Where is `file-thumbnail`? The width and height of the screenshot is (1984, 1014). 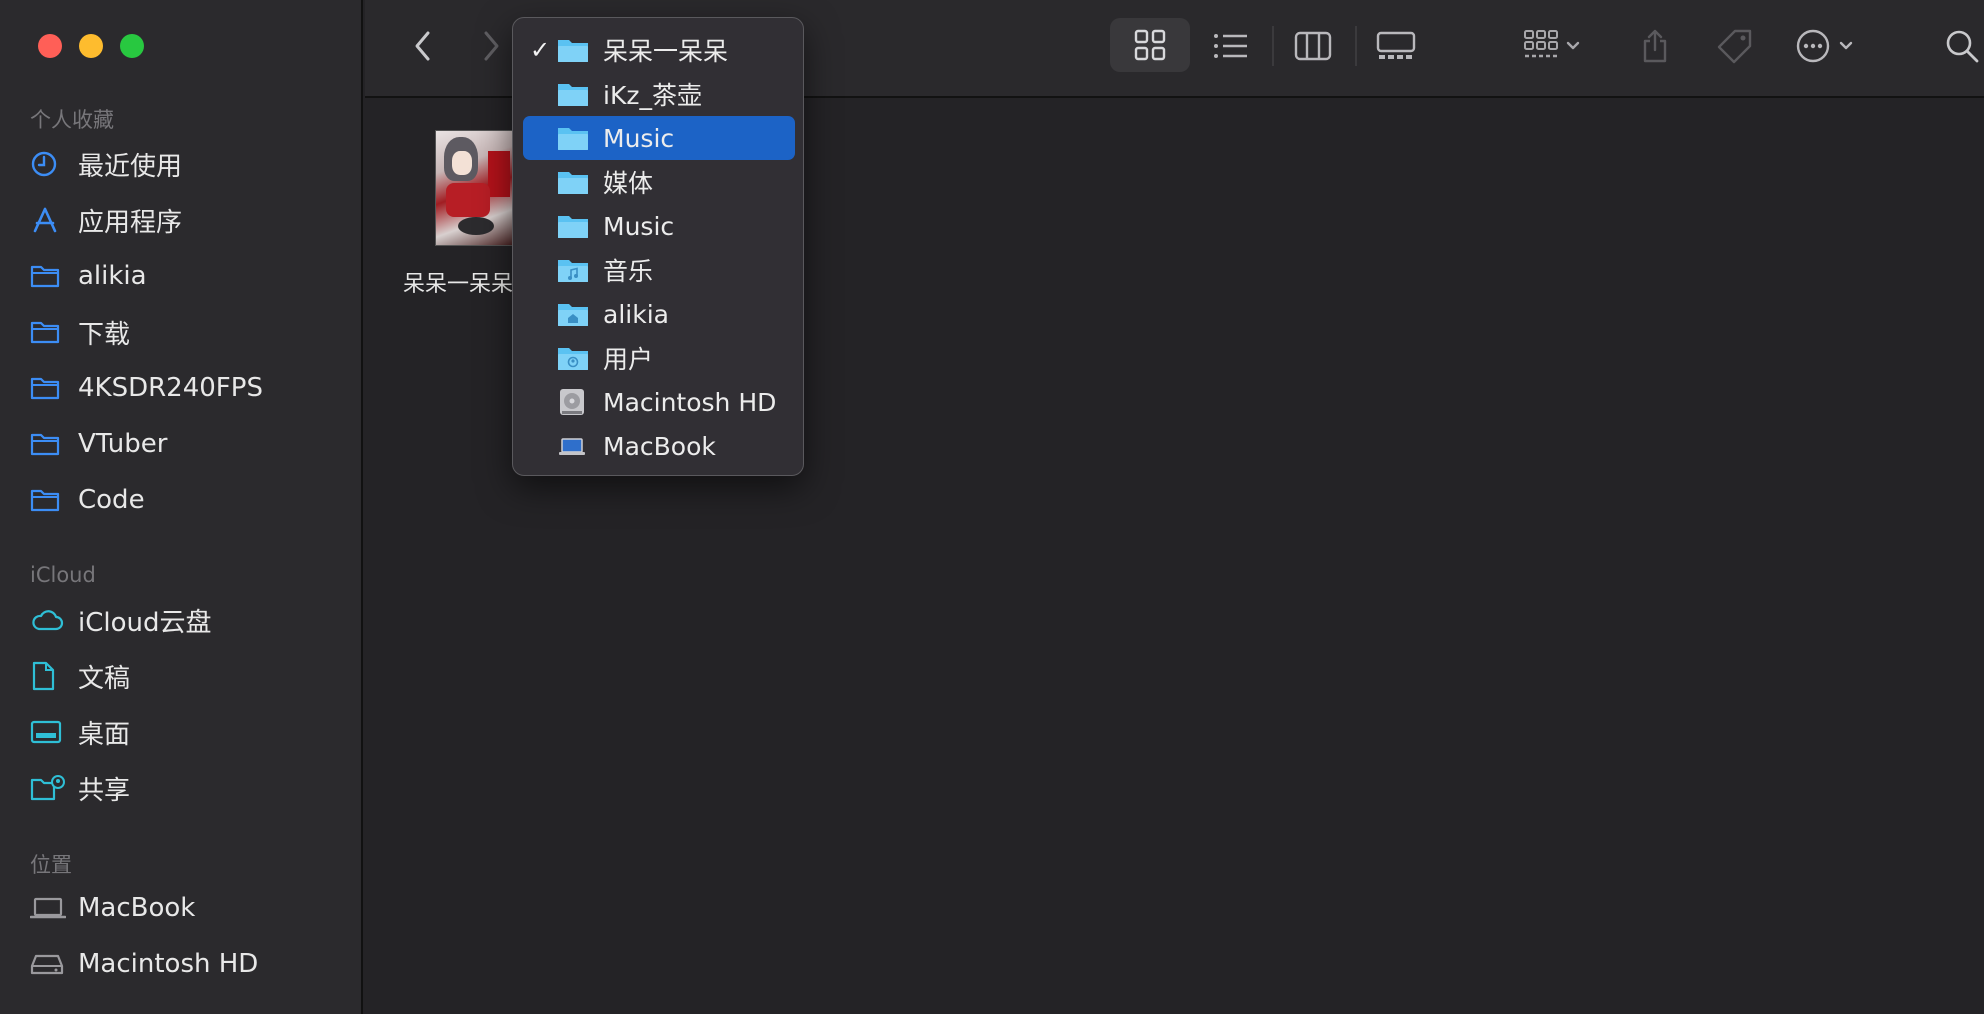 file-thumbnail is located at coordinates (474, 188).